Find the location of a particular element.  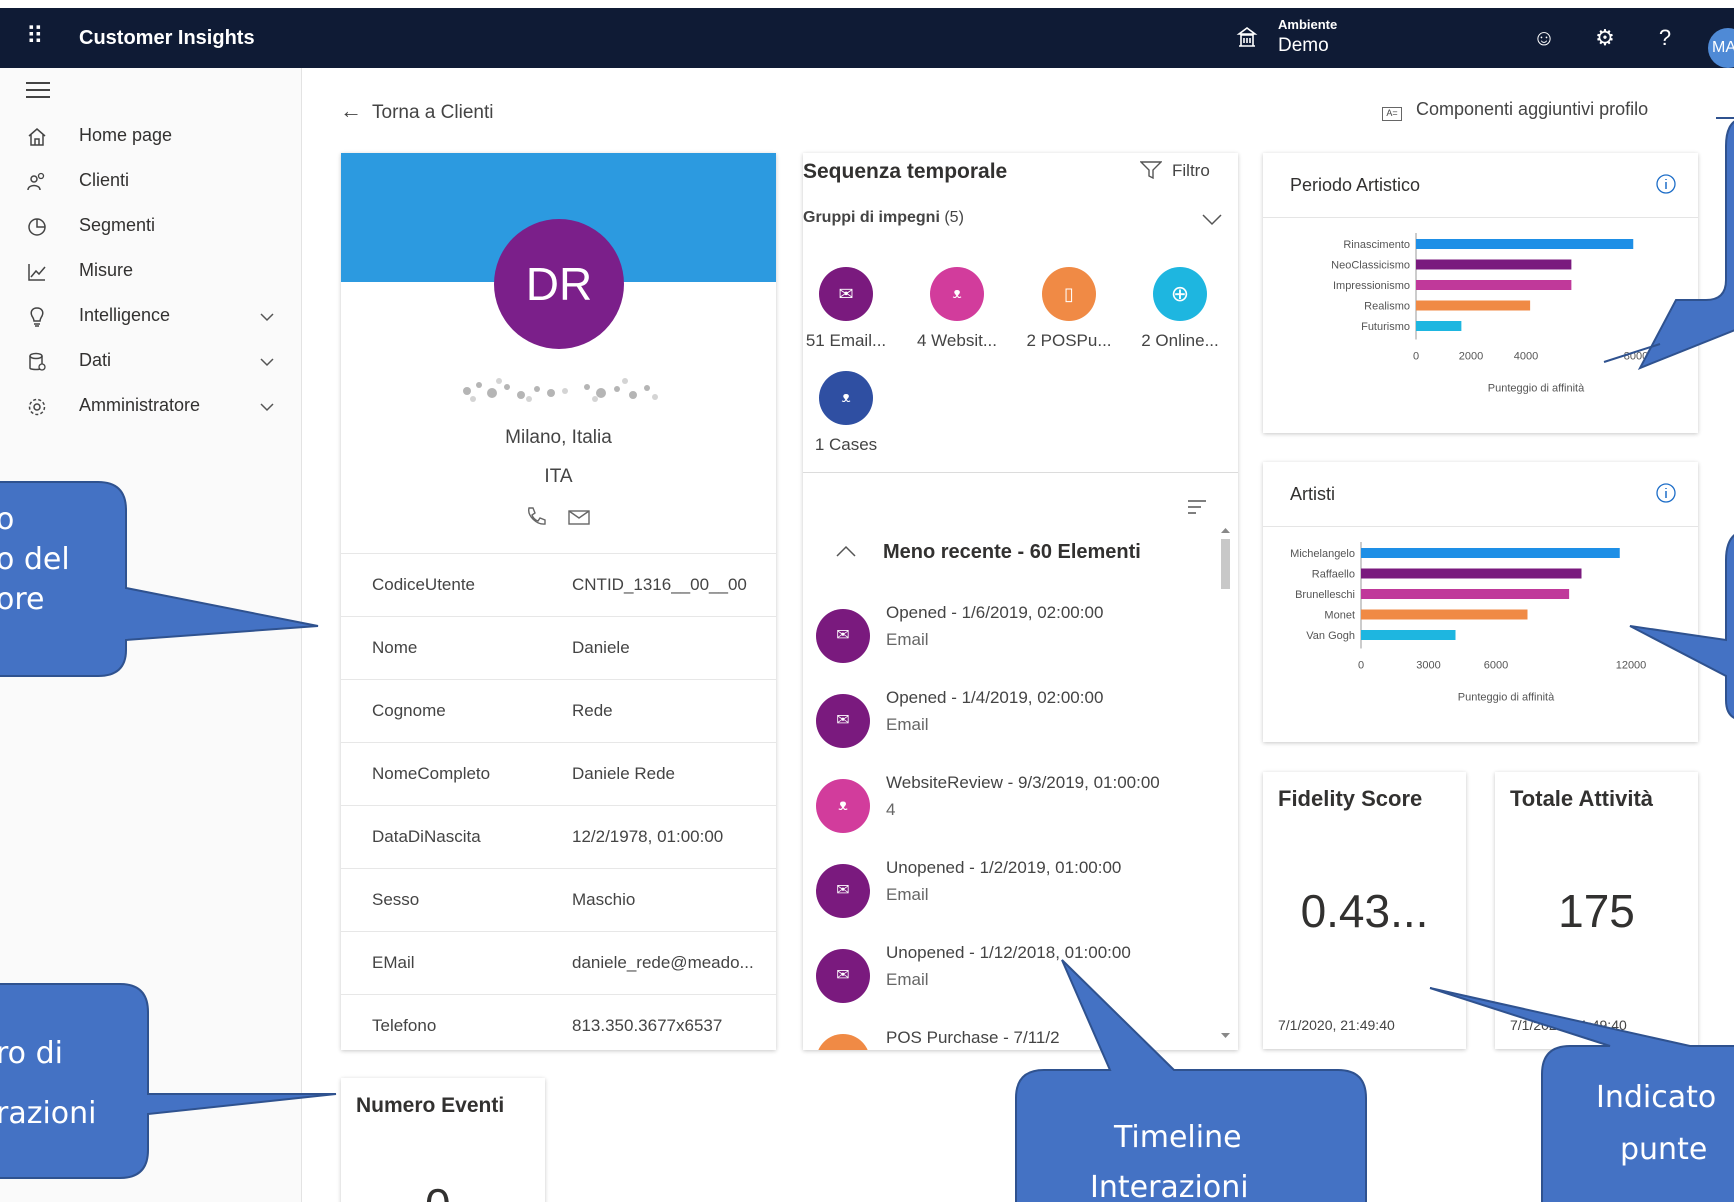

callout-text-line: ore is located at coordinates (22, 599).